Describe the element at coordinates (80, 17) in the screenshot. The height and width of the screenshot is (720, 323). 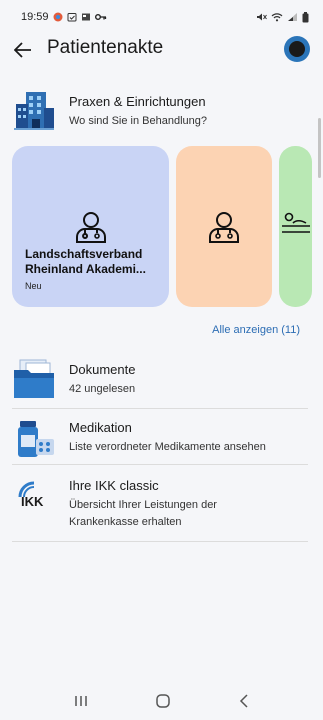
I see `notification-icons` at that location.